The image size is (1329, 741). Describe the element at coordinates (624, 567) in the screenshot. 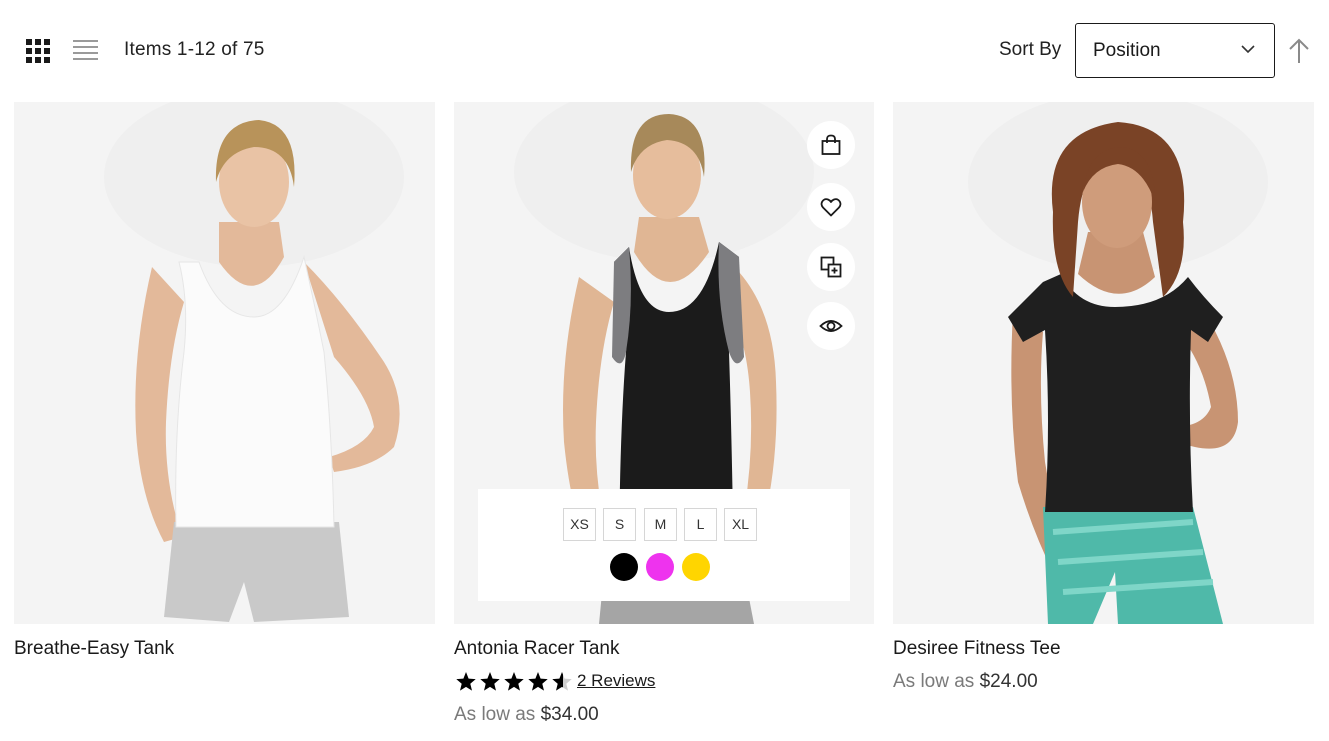

I see `color-swatch-black` at that location.